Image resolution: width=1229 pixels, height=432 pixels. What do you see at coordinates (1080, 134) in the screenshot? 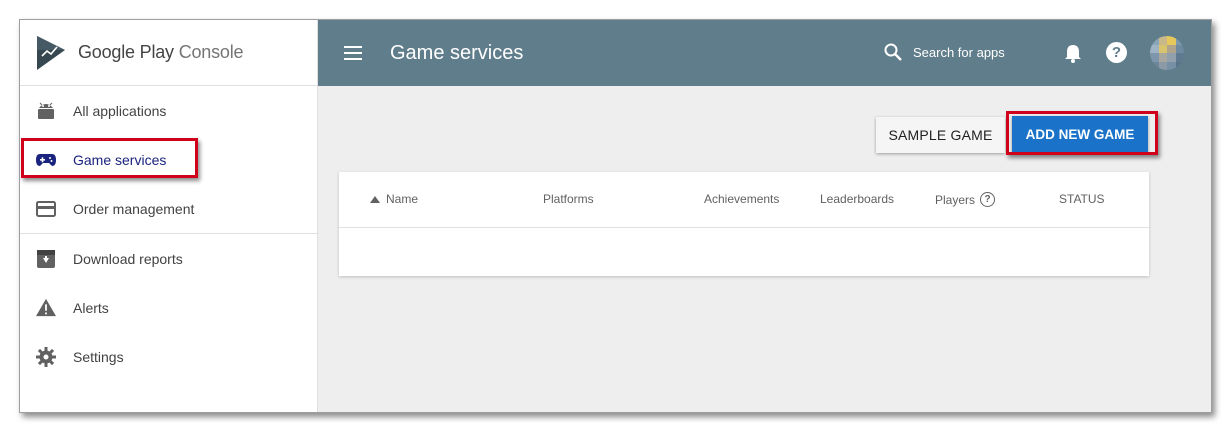
I see `add-new-game-button: ADD NEW GAME` at bounding box center [1080, 134].